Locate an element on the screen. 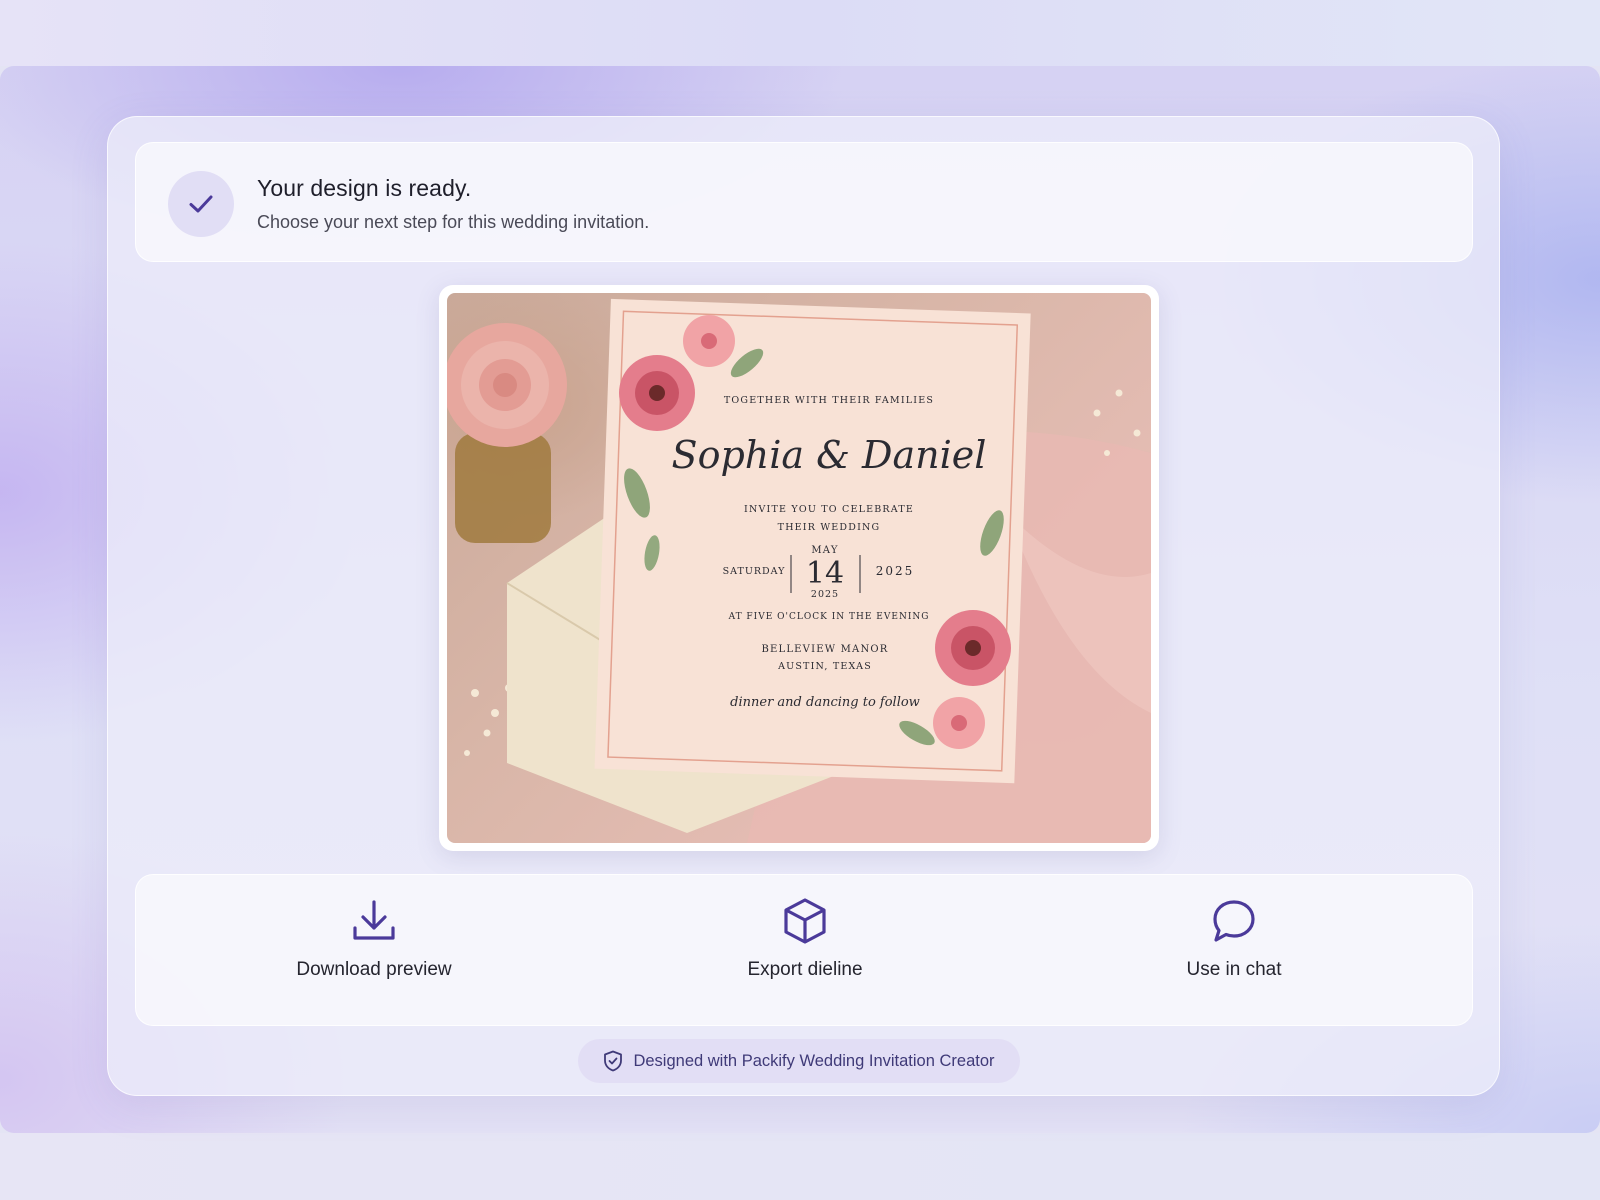  use-in-chat-button: Use in chat is located at coordinates (1234, 950).